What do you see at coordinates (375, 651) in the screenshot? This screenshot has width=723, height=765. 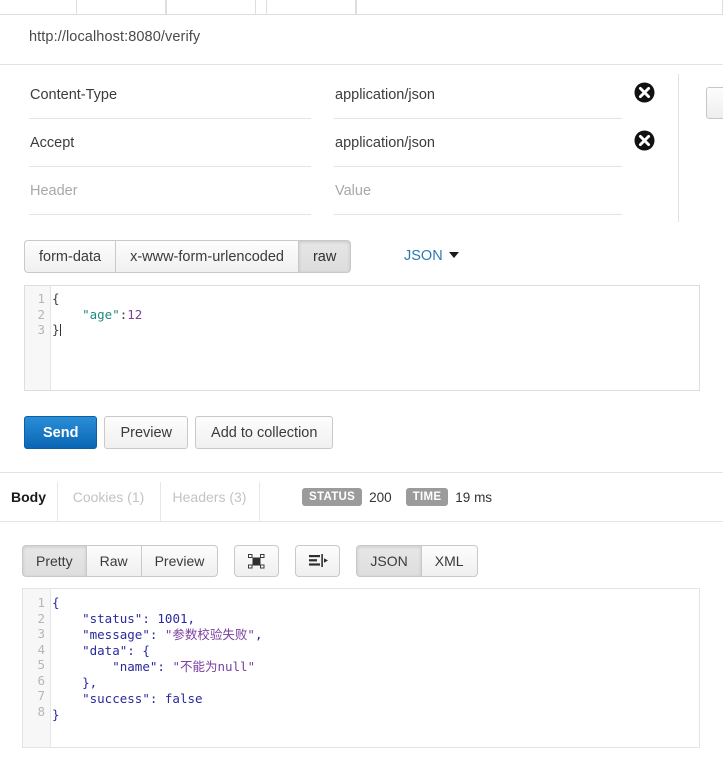 I see `response-code-line: "data": {` at bounding box center [375, 651].